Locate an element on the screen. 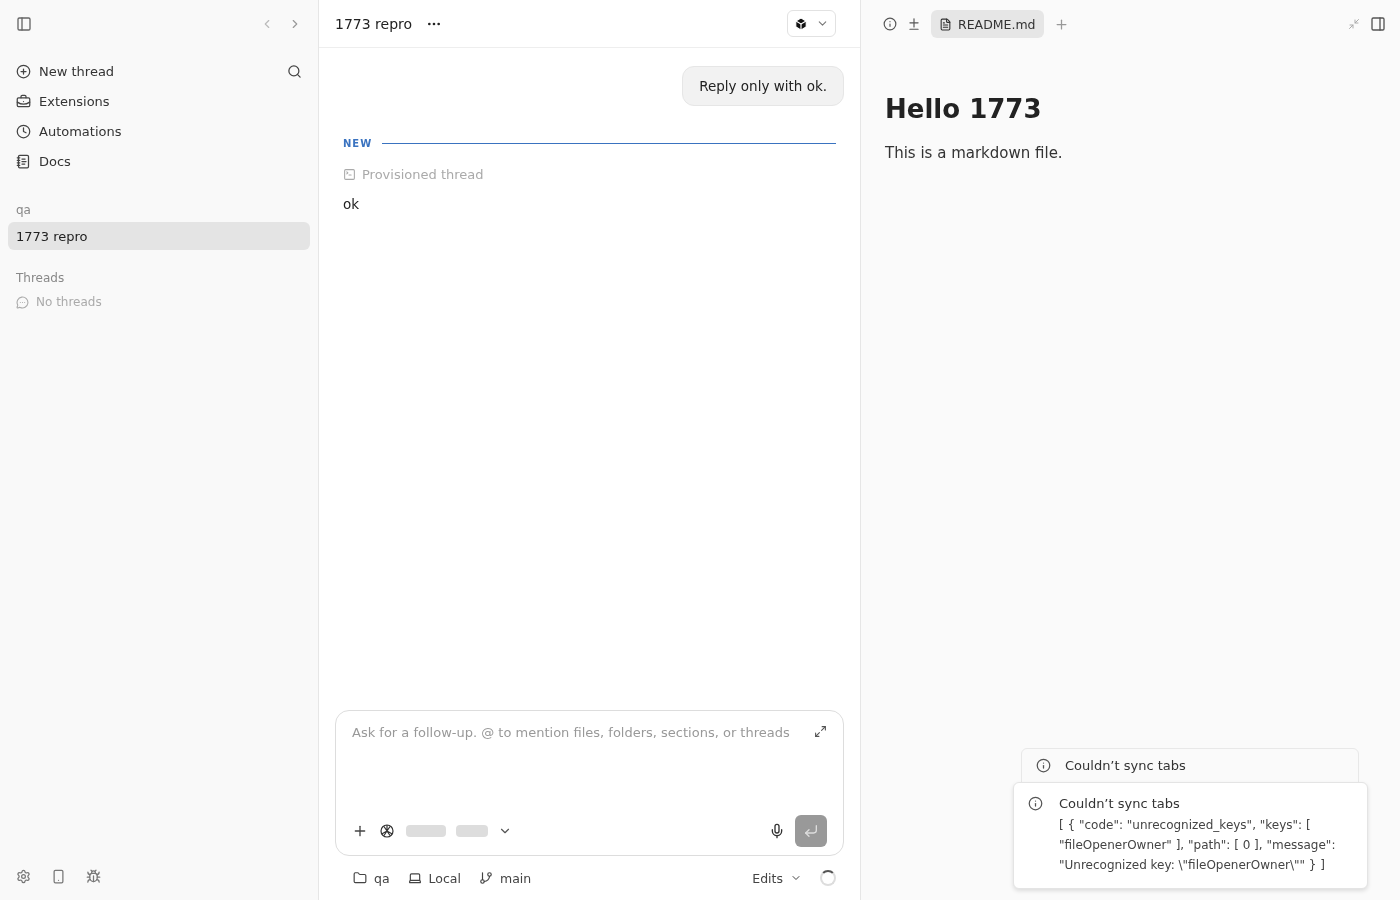  nav-item: Automations is located at coordinates (159, 131).